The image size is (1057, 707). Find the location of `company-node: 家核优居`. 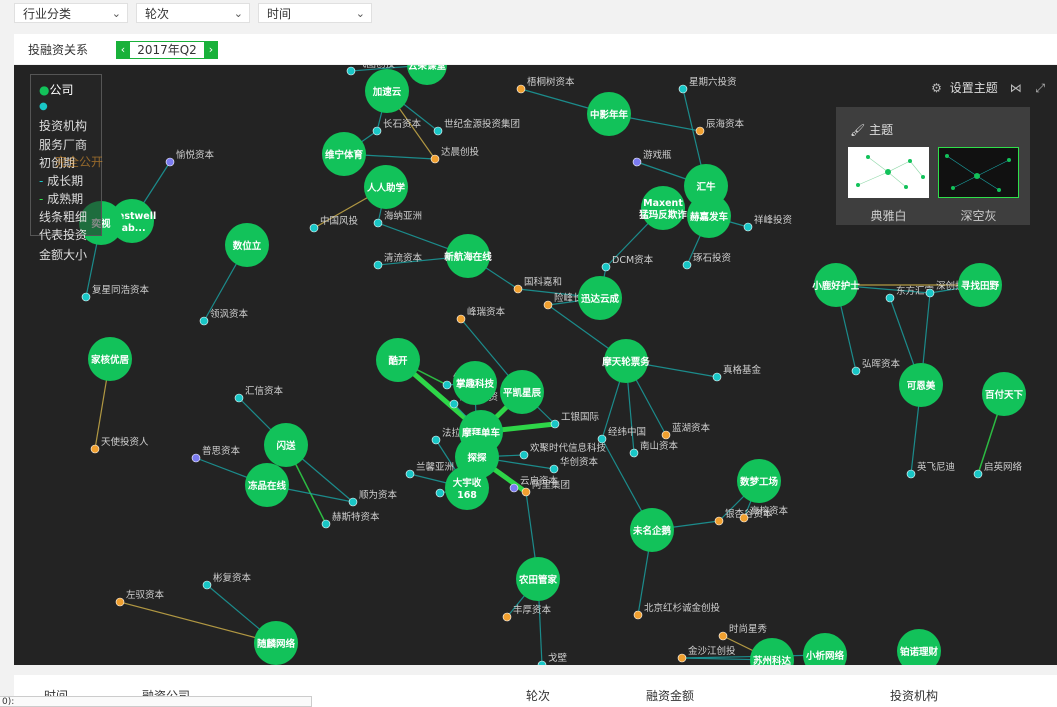

company-node: 家核优居 is located at coordinates (110, 359).